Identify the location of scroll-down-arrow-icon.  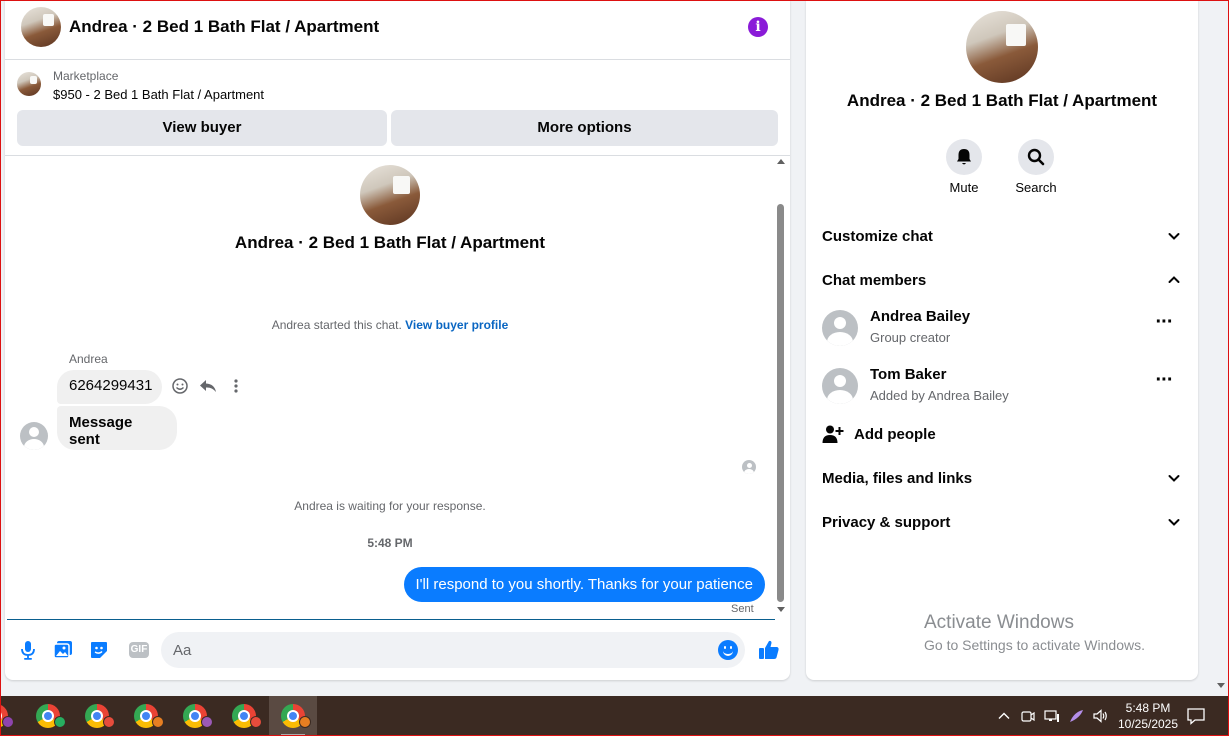
(781, 609).